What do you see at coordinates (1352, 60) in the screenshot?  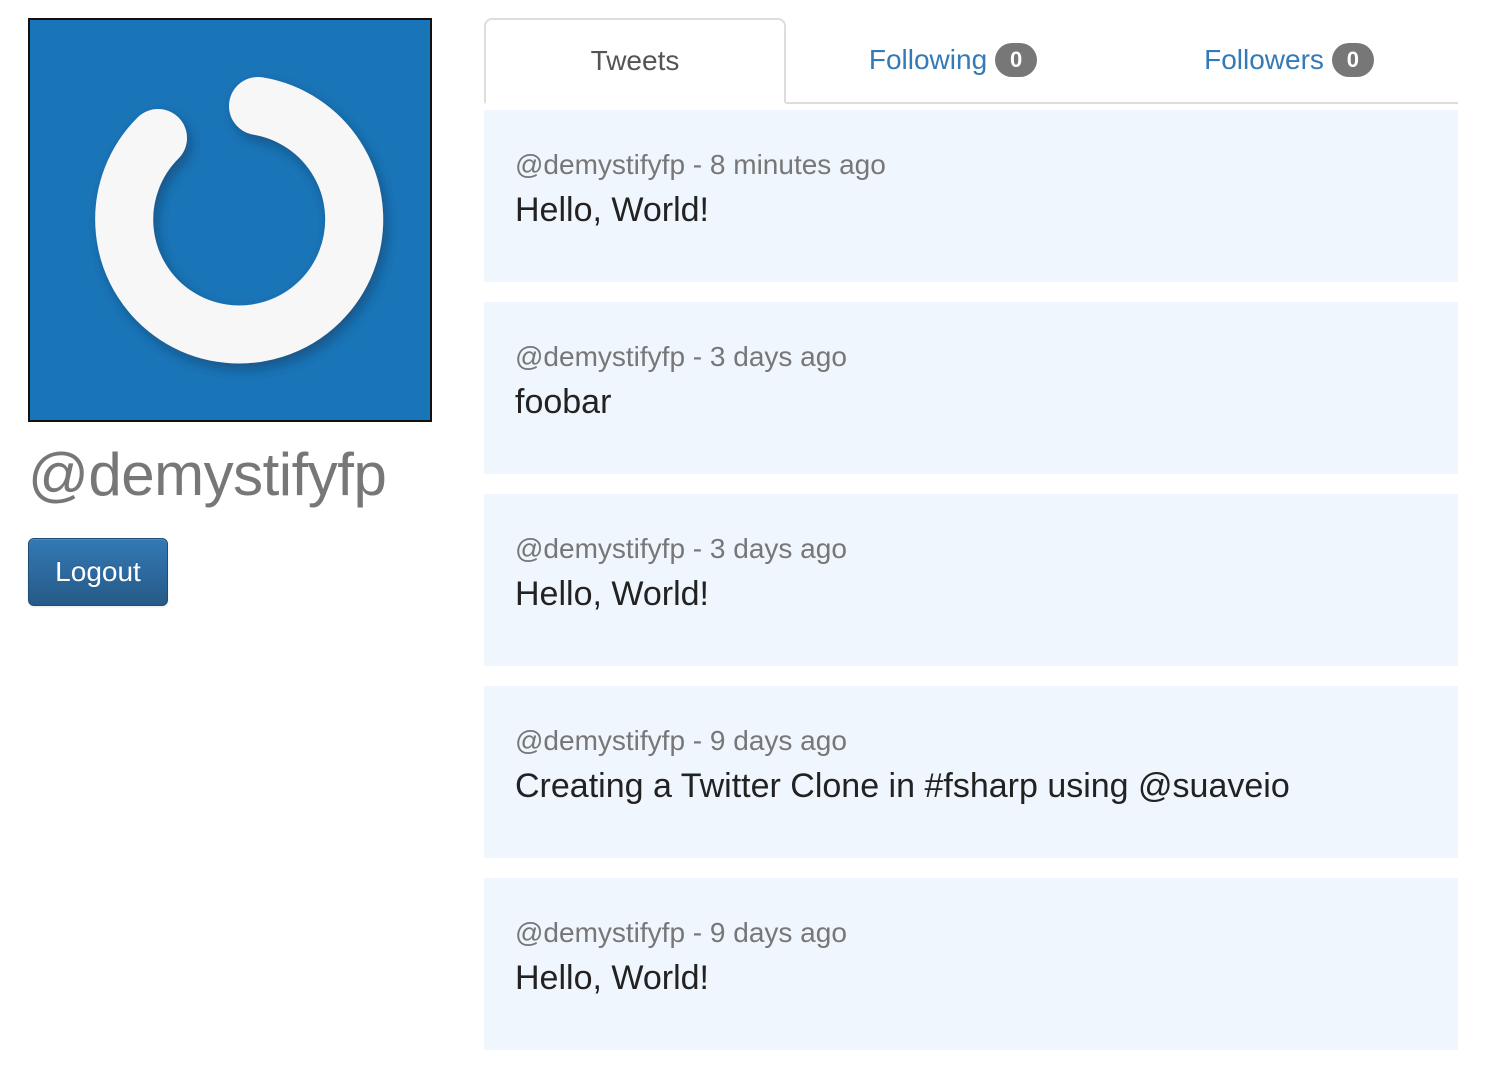 I see `followers-count-badge: 0` at bounding box center [1352, 60].